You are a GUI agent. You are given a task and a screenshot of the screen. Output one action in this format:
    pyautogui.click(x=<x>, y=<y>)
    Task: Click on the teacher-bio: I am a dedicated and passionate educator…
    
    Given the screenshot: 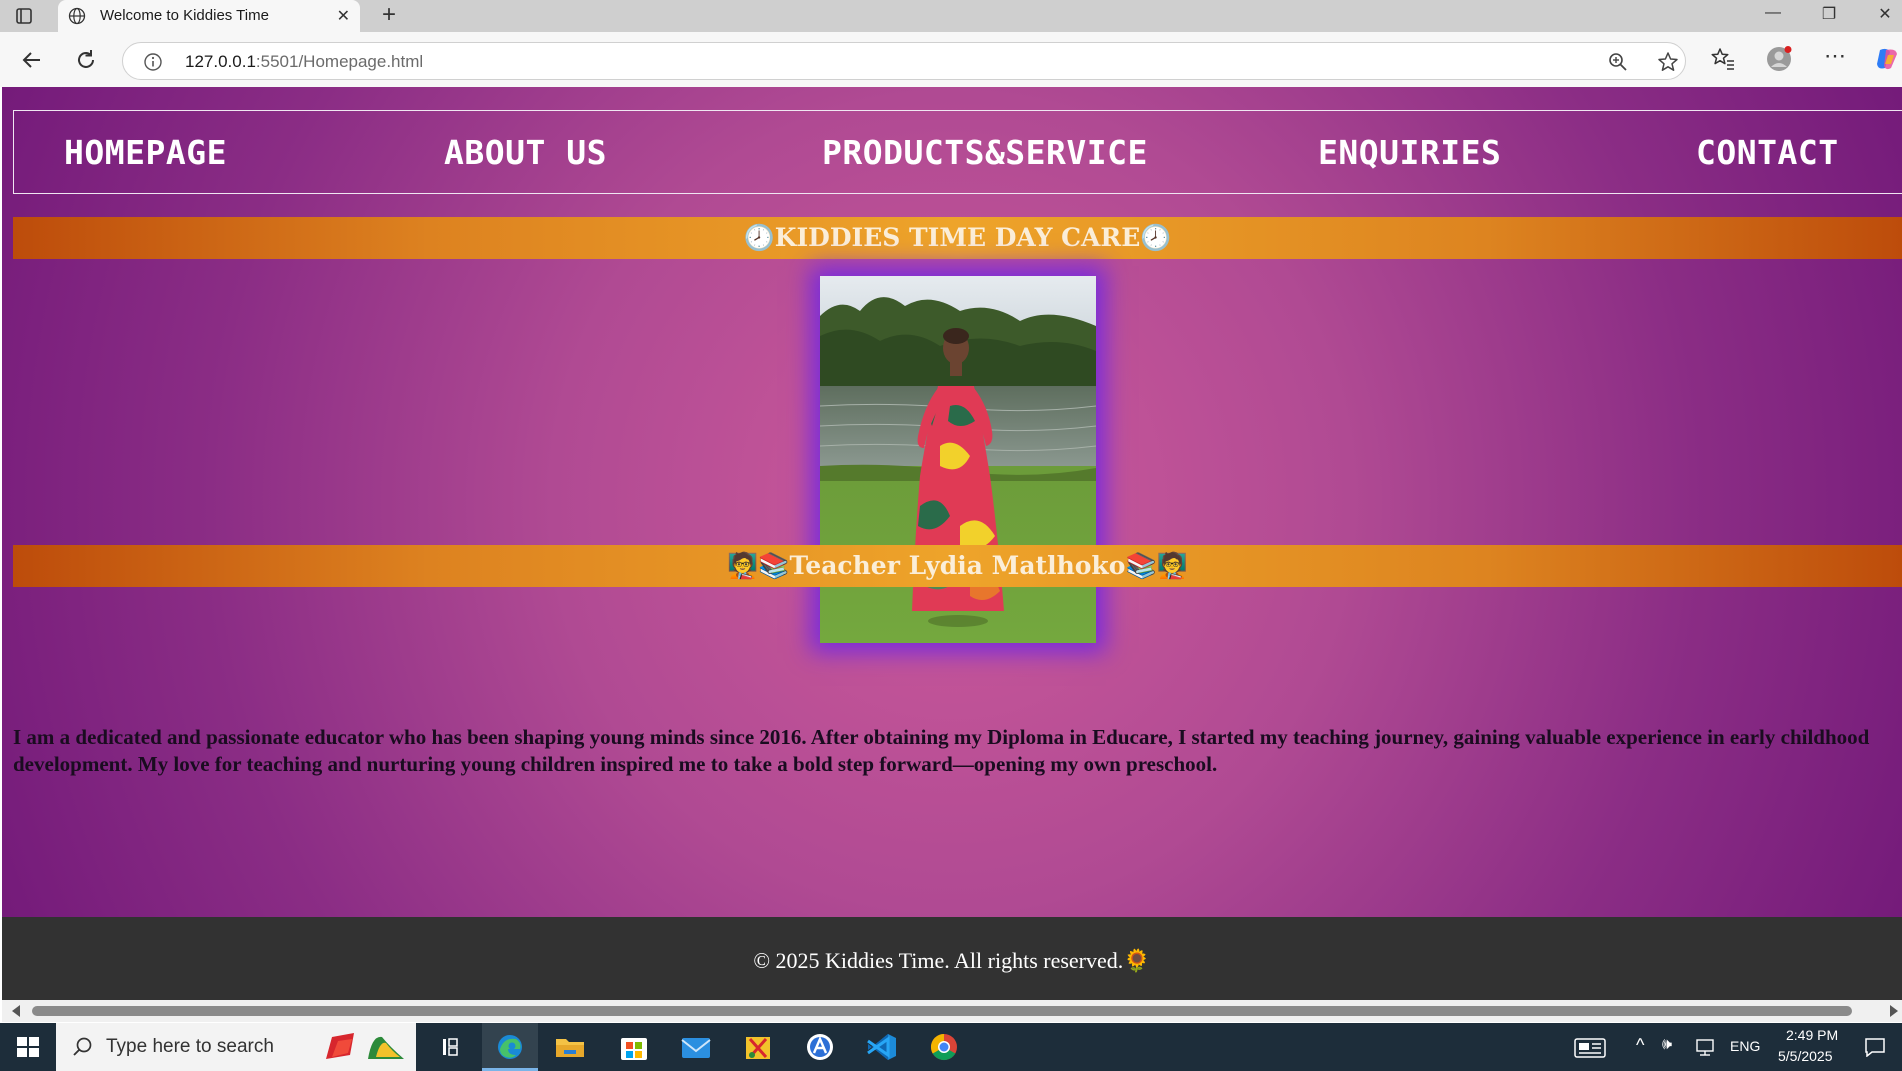 What is the action you would take?
    pyautogui.click(x=941, y=750)
    